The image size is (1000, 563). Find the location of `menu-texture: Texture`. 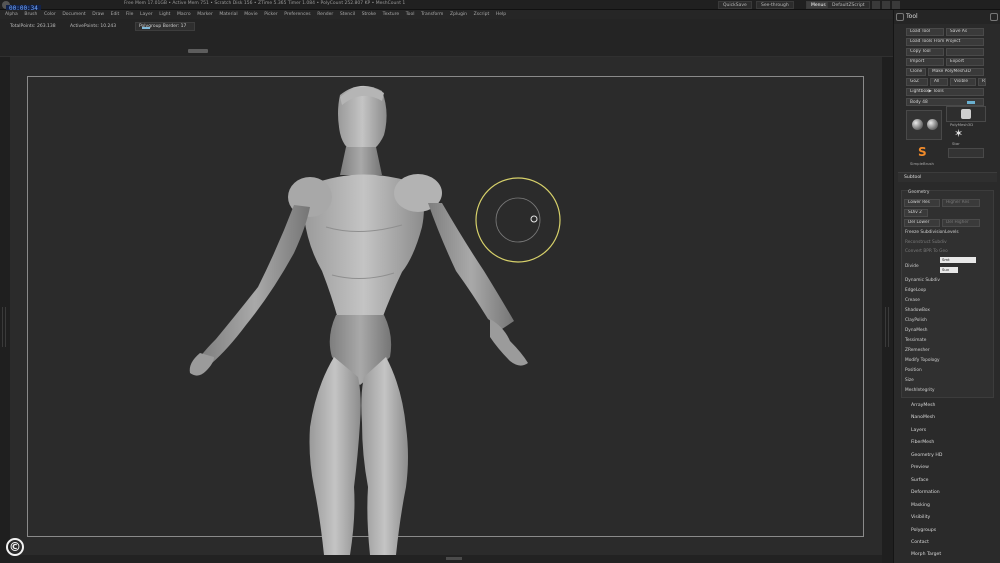

menu-texture: Texture is located at coordinates (391, 14).